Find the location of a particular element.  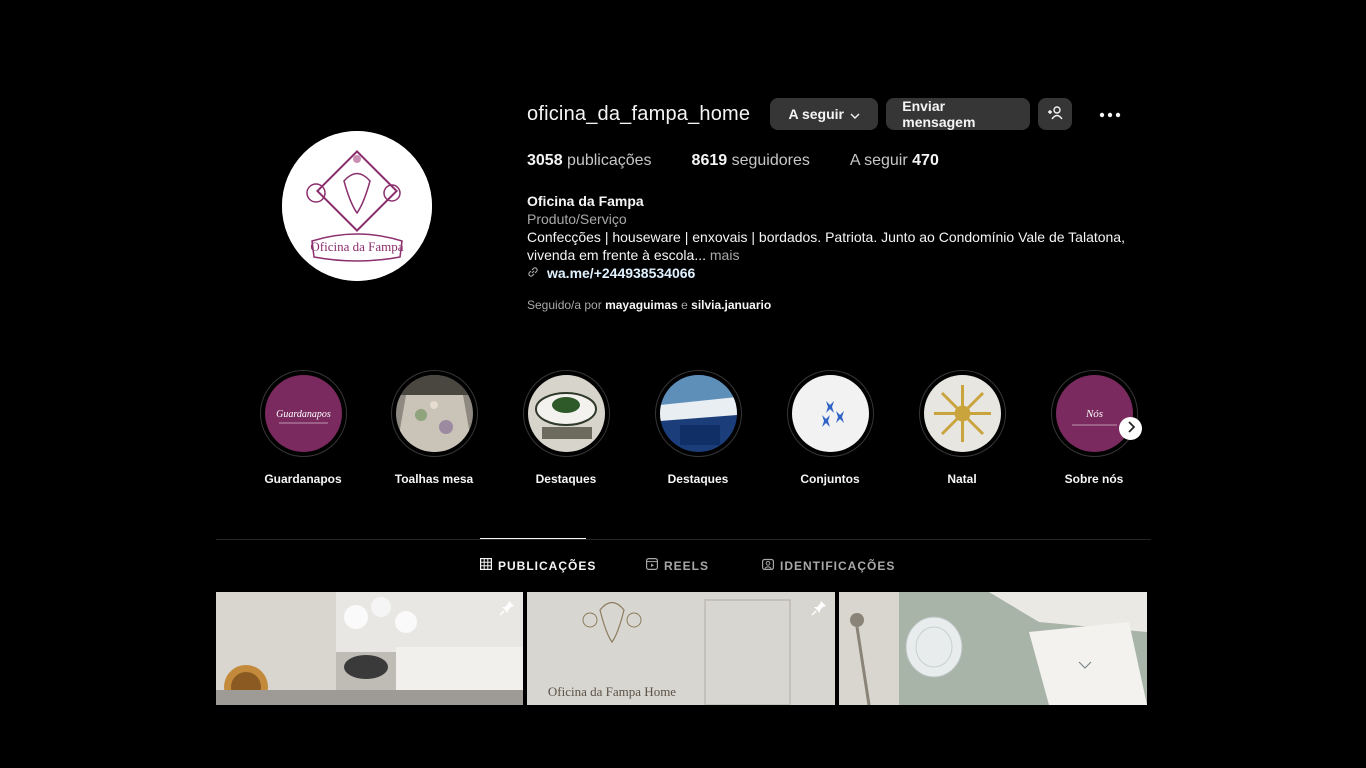

bio-category: Produto/Serviço is located at coordinates (577, 219).